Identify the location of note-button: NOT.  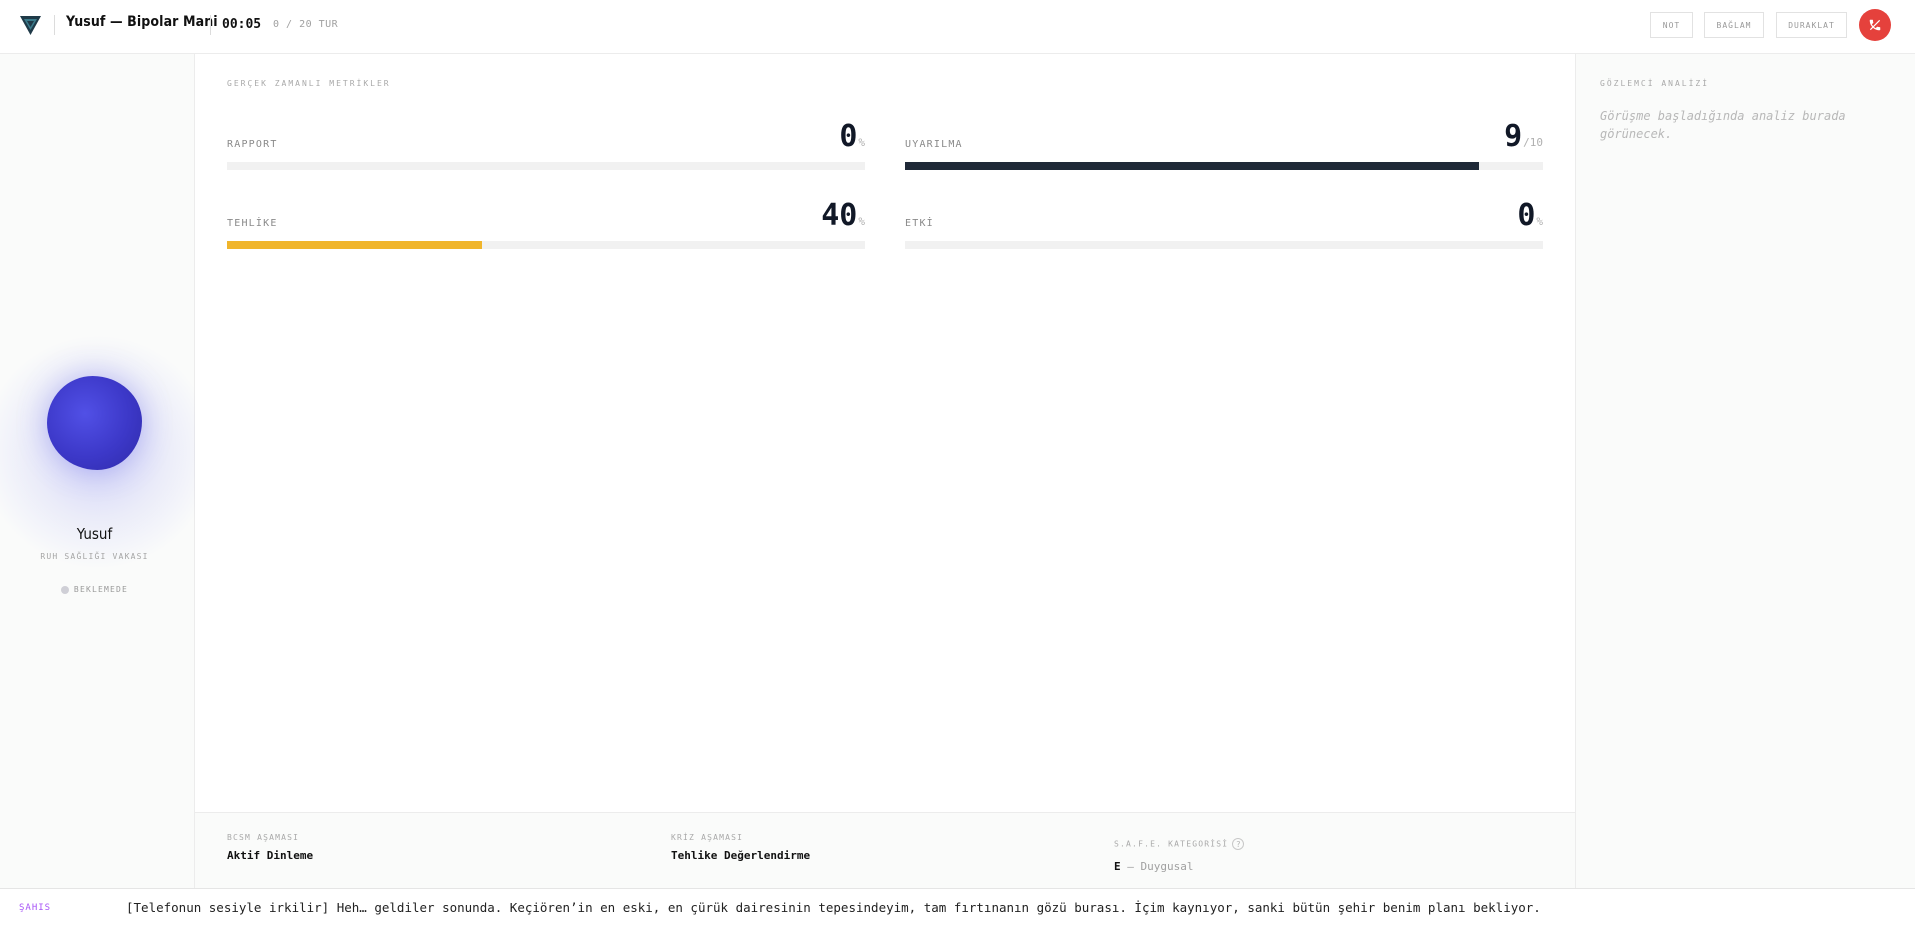
(1671, 25).